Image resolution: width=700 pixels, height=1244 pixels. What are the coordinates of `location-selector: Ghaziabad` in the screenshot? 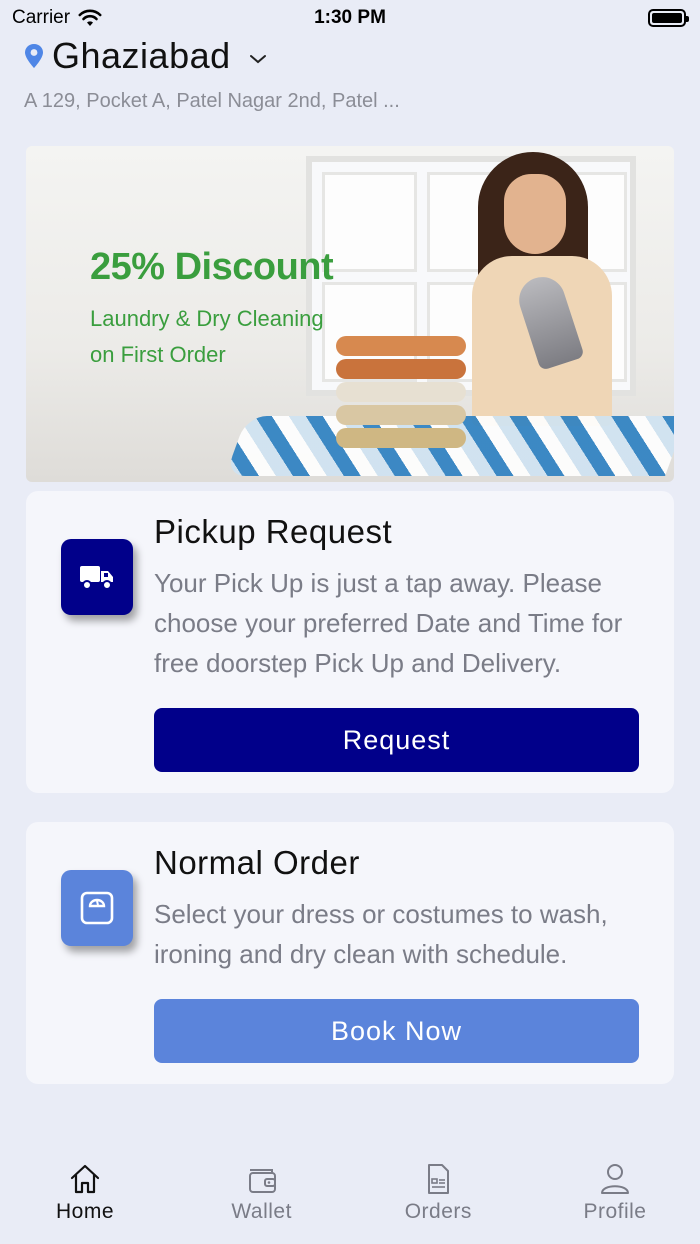 It's located at (350, 55).